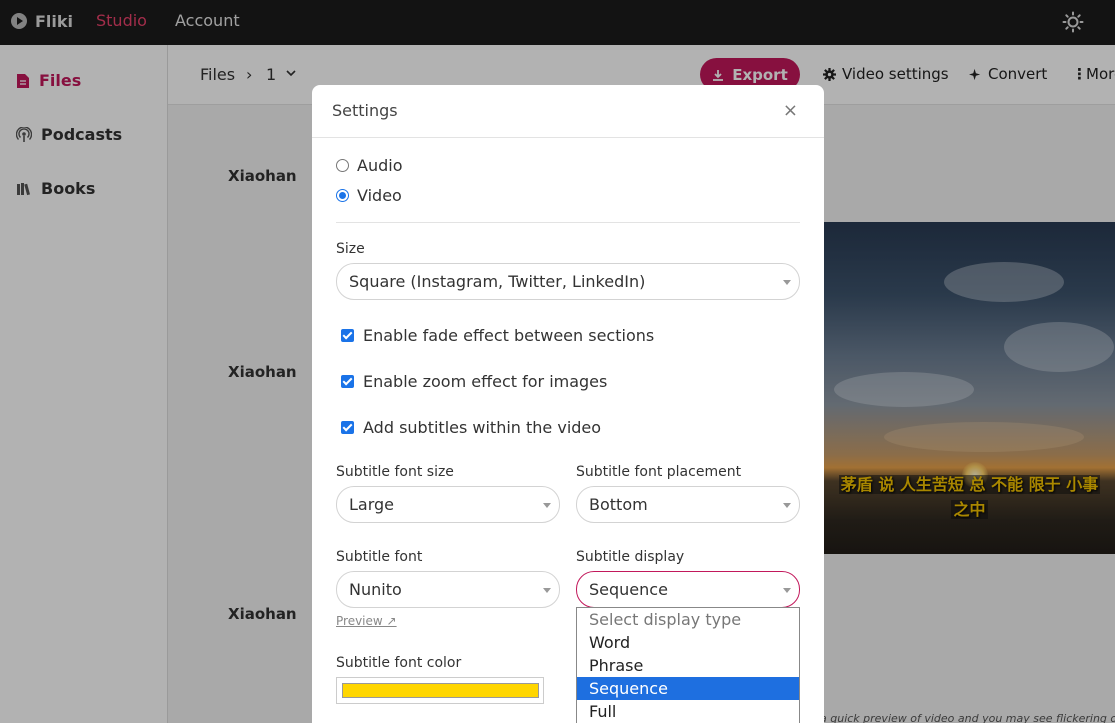 The width and height of the screenshot is (1115, 723). What do you see at coordinates (630, 557) in the screenshot?
I see `subtitle-display-label: Subtitle display` at bounding box center [630, 557].